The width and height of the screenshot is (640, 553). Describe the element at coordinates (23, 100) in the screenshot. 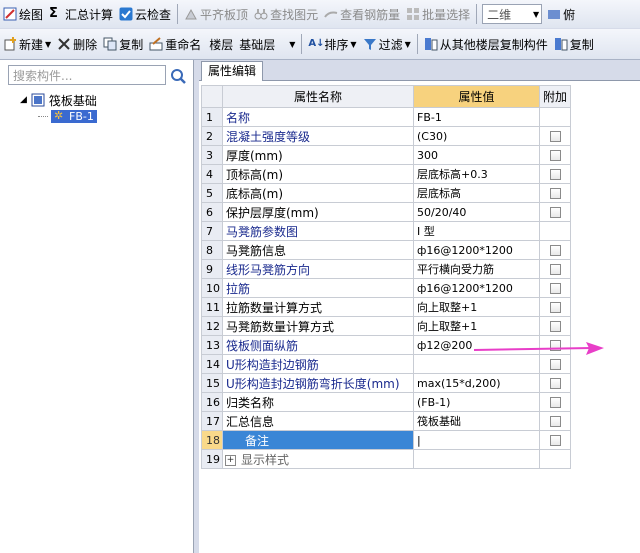

I see `collapse-icon: ◢` at that location.